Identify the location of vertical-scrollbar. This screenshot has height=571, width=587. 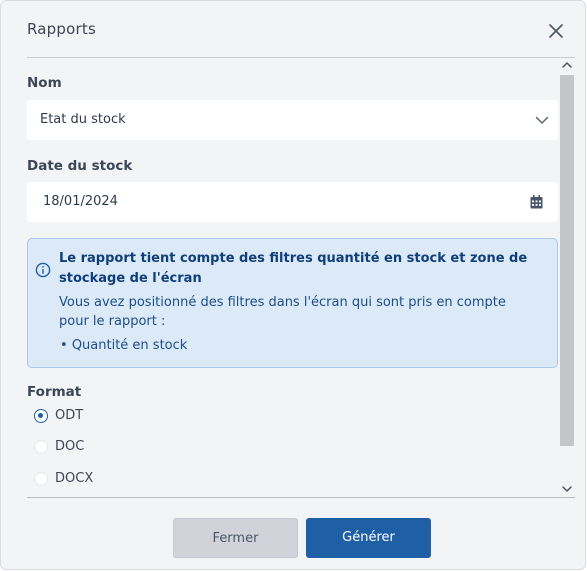
(567, 277).